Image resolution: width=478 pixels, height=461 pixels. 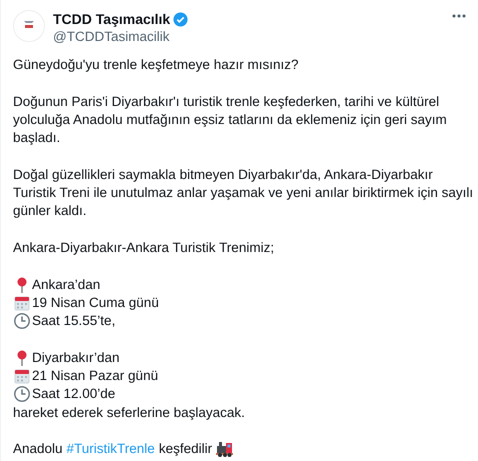 I want to click on schedule-line: 19 Nisan Cuma günü, so click(x=95, y=303).